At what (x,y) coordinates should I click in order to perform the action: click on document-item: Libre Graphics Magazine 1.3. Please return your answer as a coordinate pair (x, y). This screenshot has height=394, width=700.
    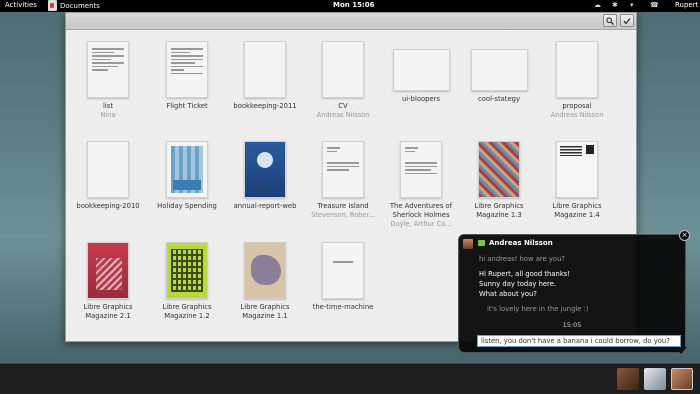
    Looking at the image, I should click on (499, 180).